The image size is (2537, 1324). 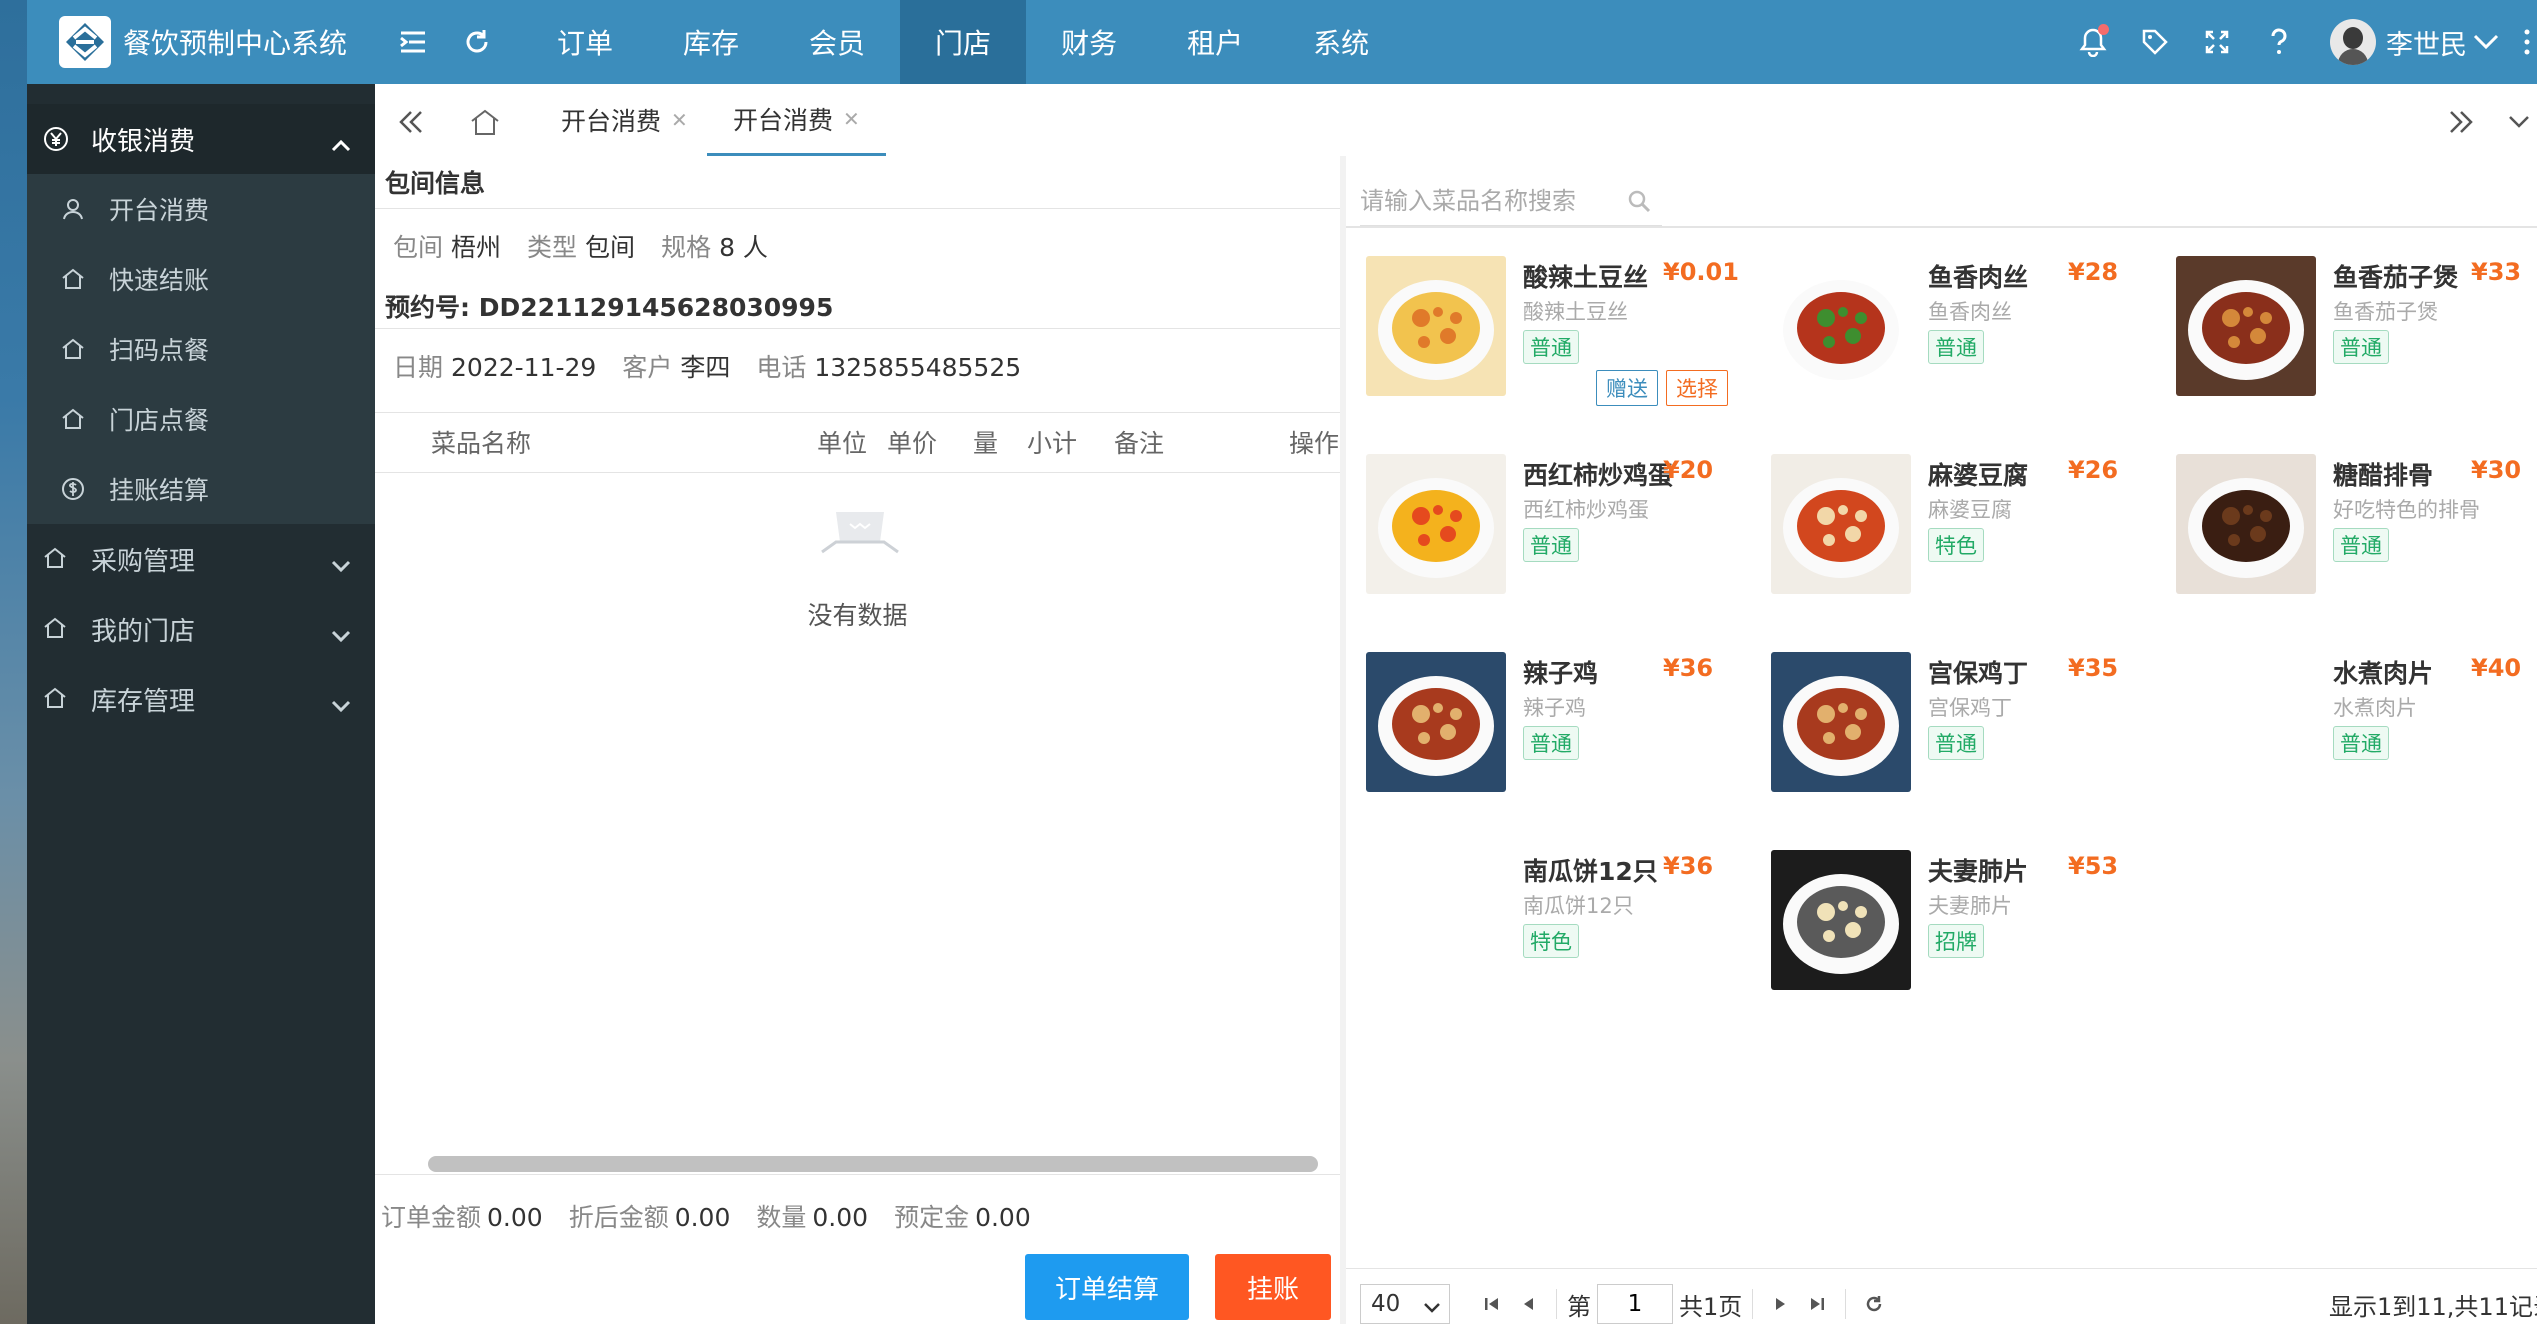 I want to click on sidebar-item-label: 门店点餐, so click(x=159, y=420).